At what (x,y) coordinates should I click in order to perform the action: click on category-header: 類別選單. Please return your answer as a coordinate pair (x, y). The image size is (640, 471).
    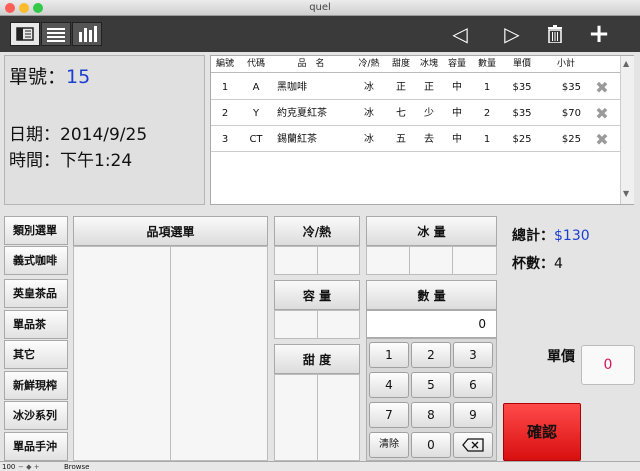
    Looking at the image, I should click on (36, 230).